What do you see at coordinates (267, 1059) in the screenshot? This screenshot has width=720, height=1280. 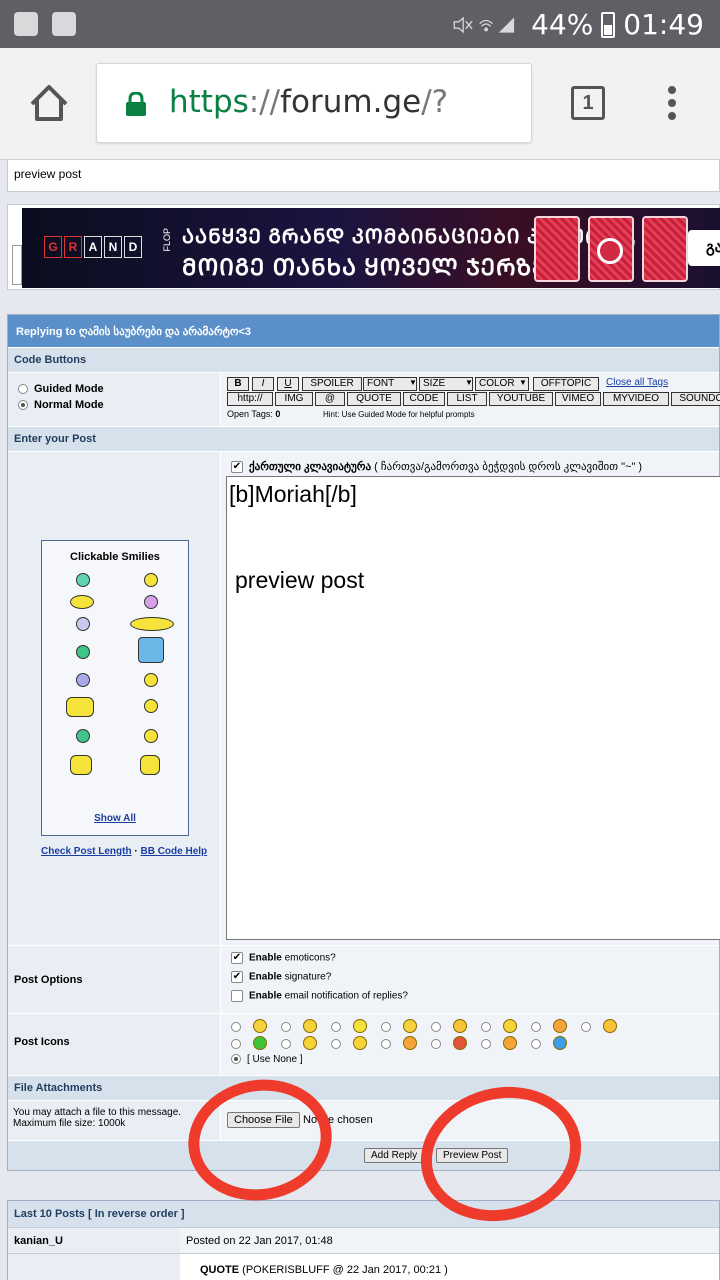 I see `use-none-option: [ Use None ]` at bounding box center [267, 1059].